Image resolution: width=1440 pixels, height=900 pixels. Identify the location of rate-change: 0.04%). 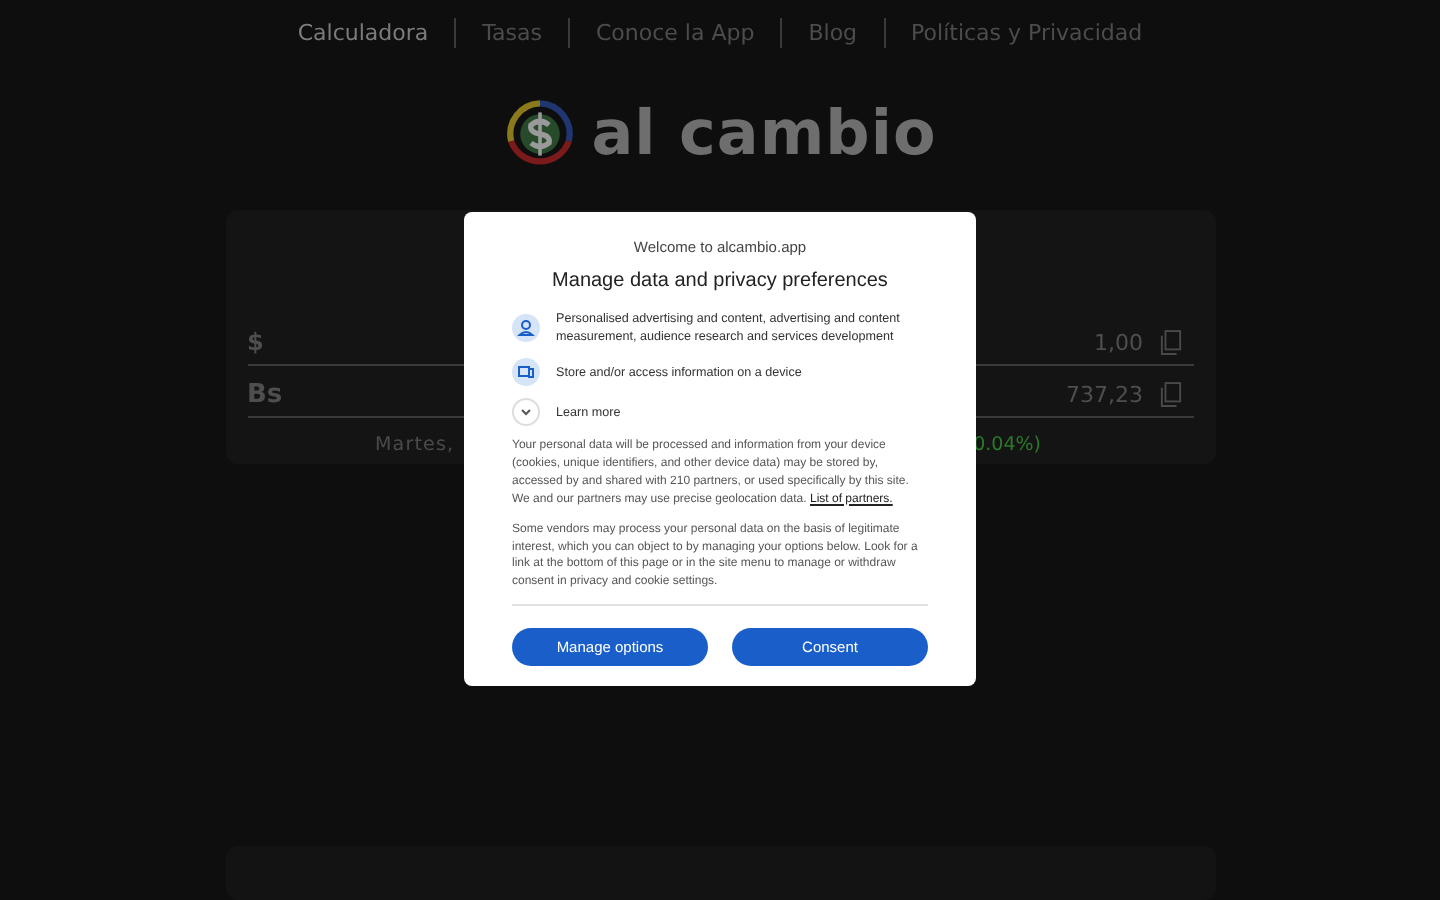
(1007, 445).